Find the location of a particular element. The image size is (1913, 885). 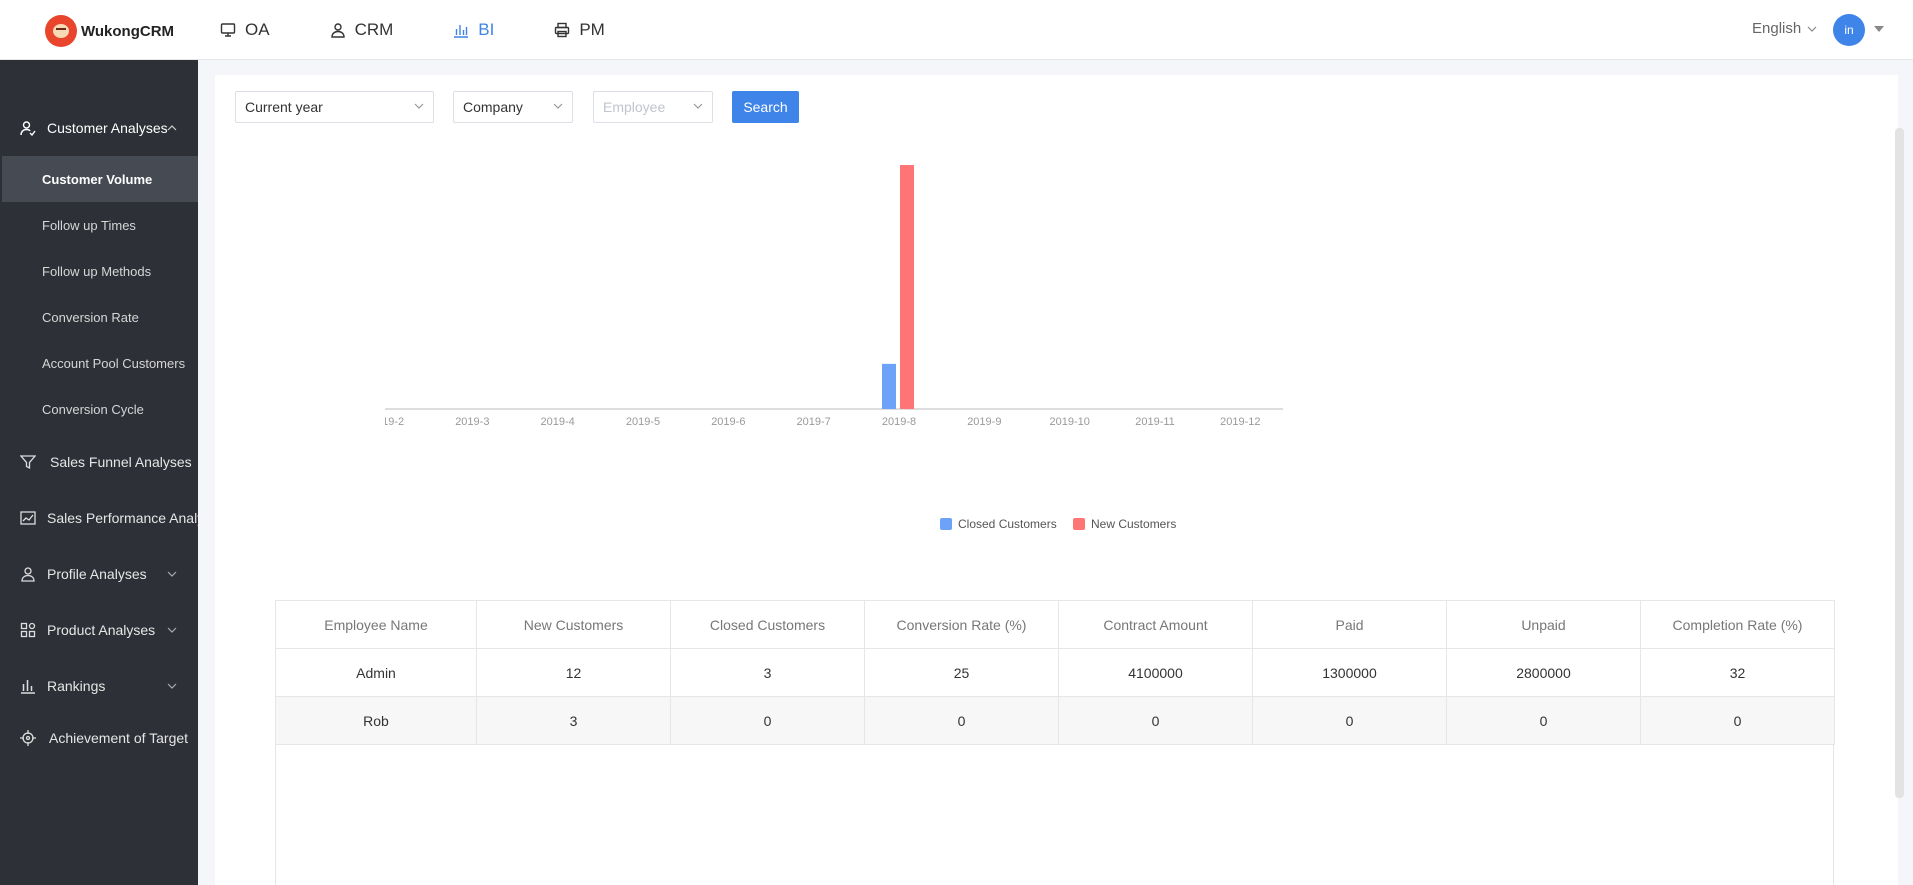

target-icon is located at coordinates (28, 738).